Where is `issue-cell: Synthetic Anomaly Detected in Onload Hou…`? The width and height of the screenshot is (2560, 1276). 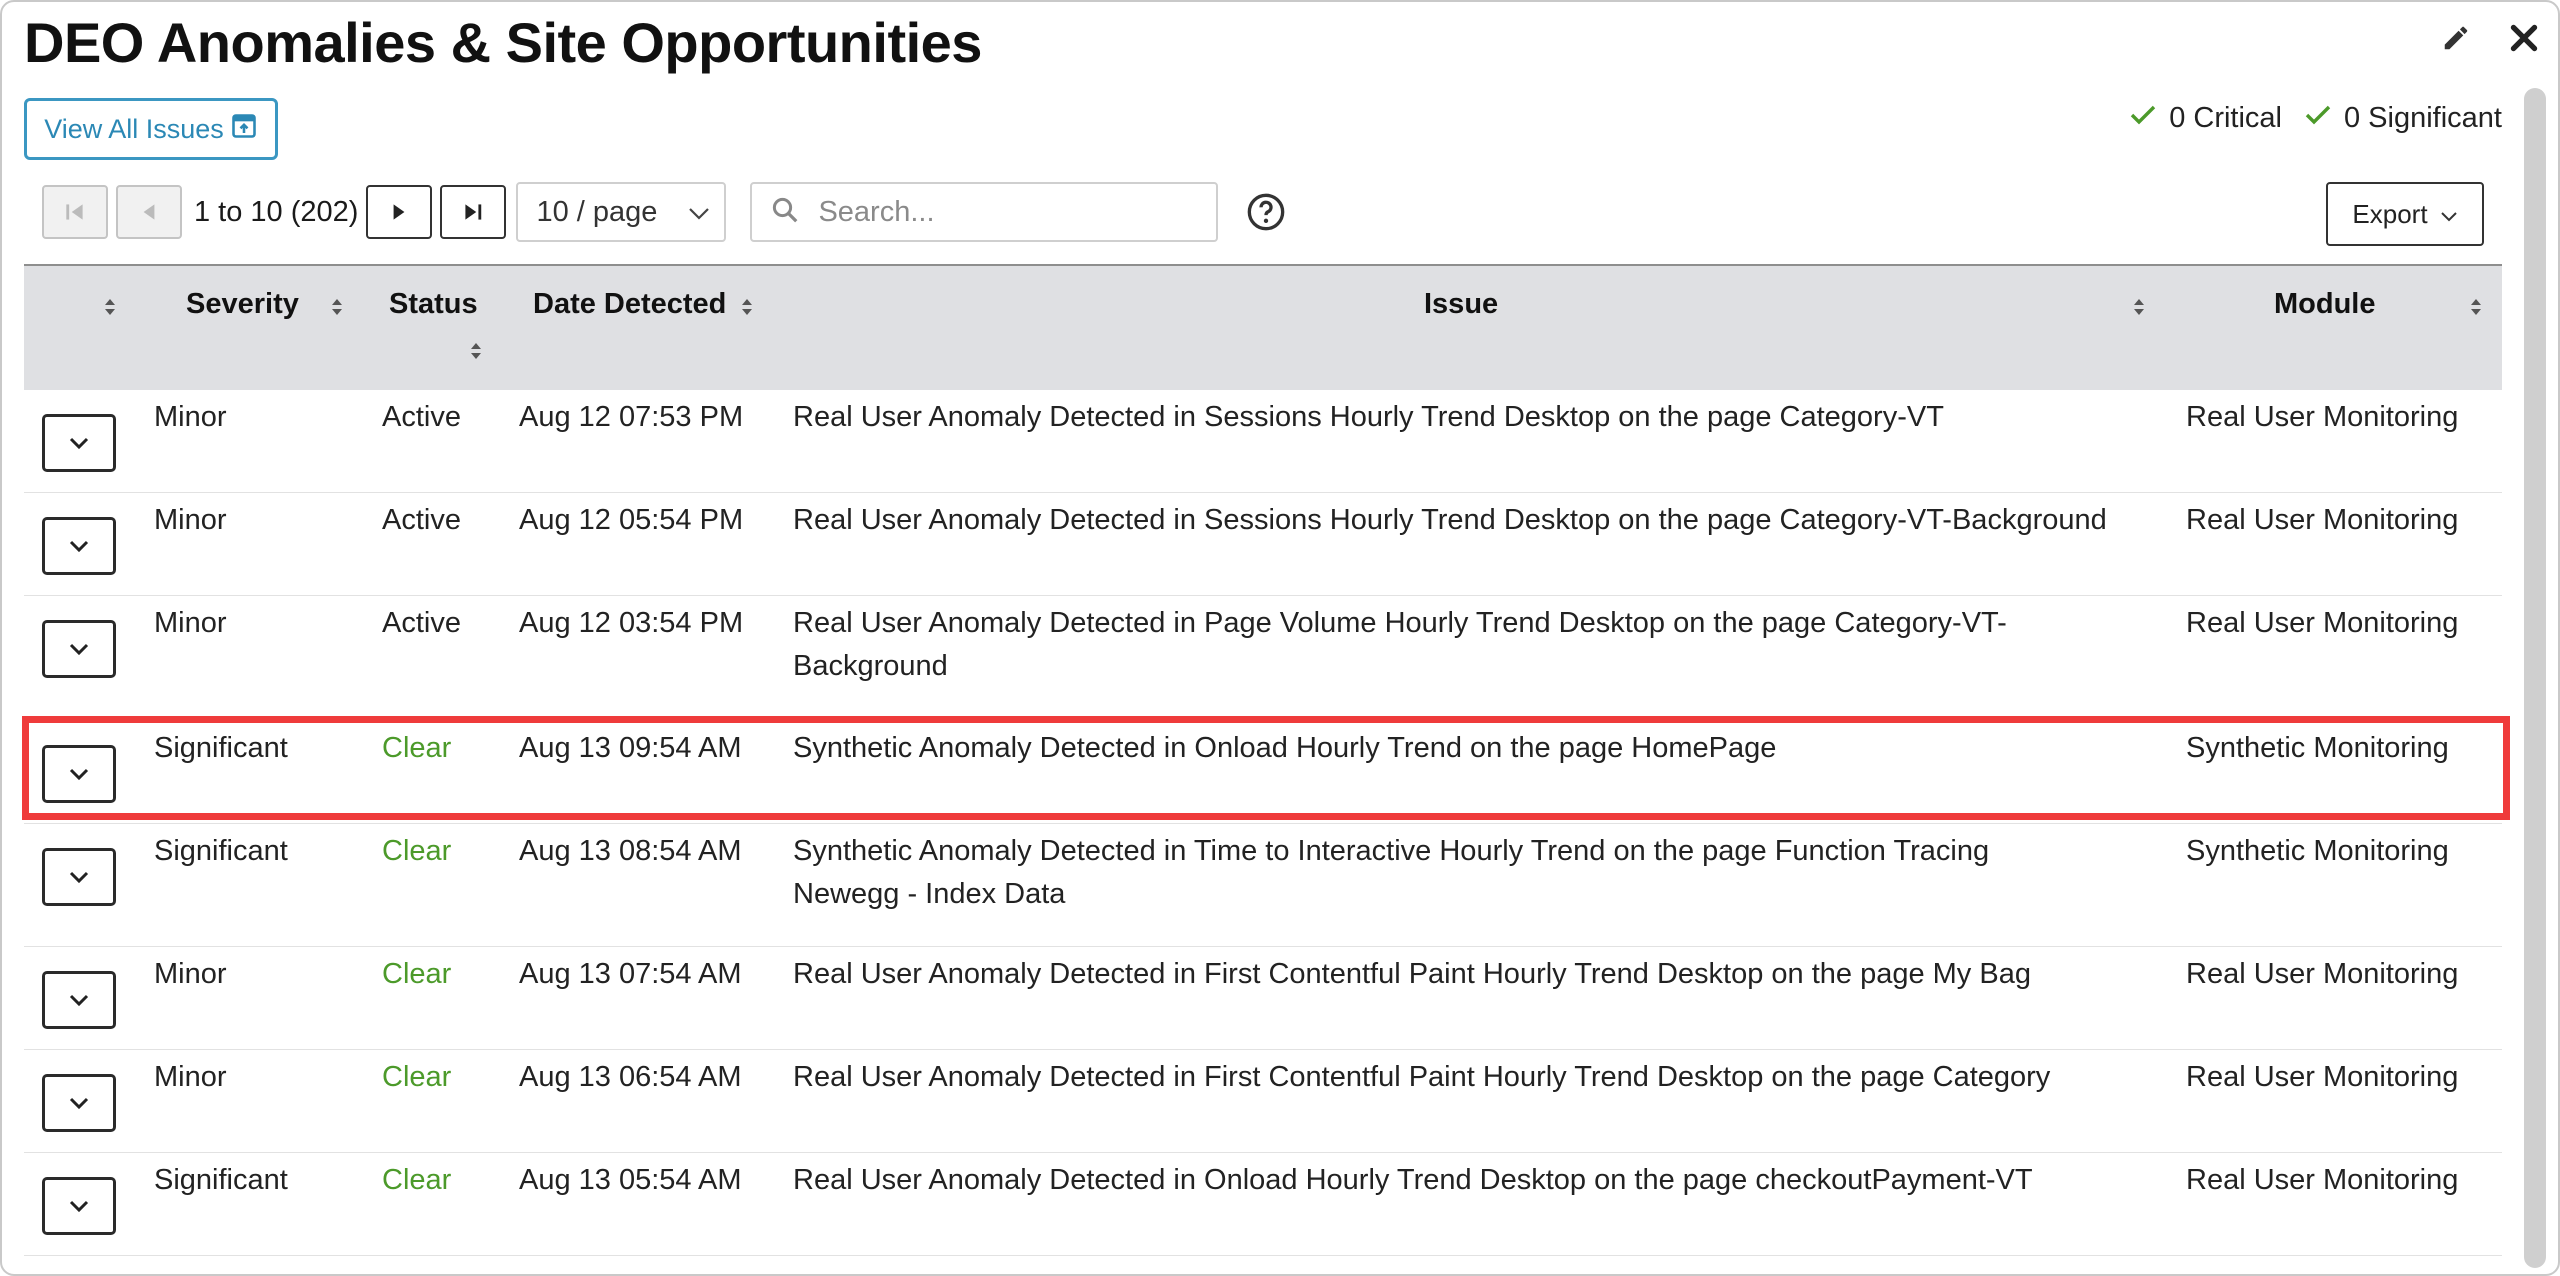
issue-cell: Synthetic Anomaly Detected in Onload Hou… is located at coordinates (1285, 748).